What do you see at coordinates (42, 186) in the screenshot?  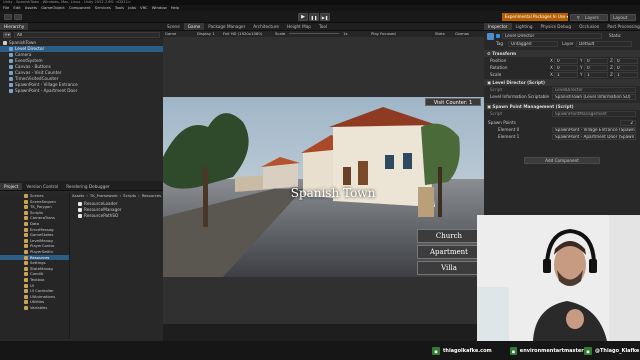 I see `tab-version-control: Version Control` at bounding box center [42, 186].